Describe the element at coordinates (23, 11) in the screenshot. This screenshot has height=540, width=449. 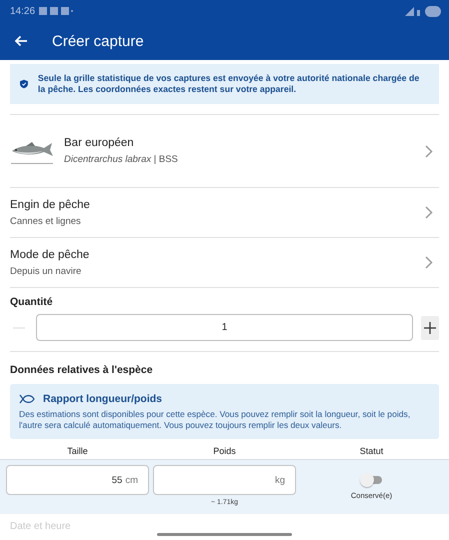
I see `status-time: 14:26` at that location.